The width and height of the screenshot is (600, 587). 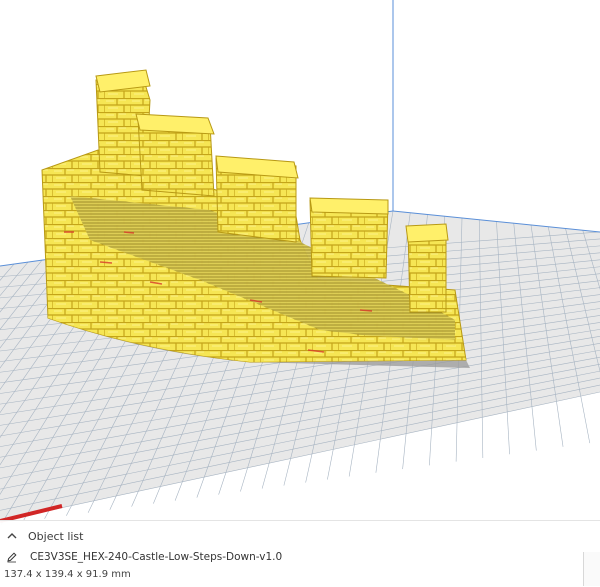 What do you see at coordinates (12, 557) in the screenshot?
I see `pencil-icon` at bounding box center [12, 557].